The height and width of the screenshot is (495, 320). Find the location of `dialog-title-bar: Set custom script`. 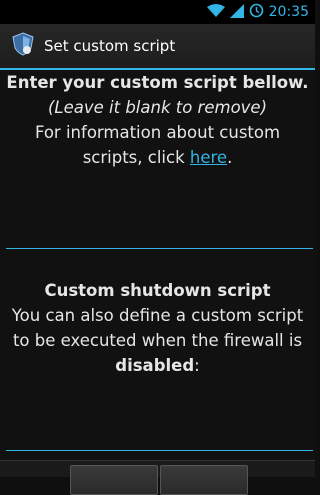

dialog-title-bar: Set custom script is located at coordinates (157, 46).